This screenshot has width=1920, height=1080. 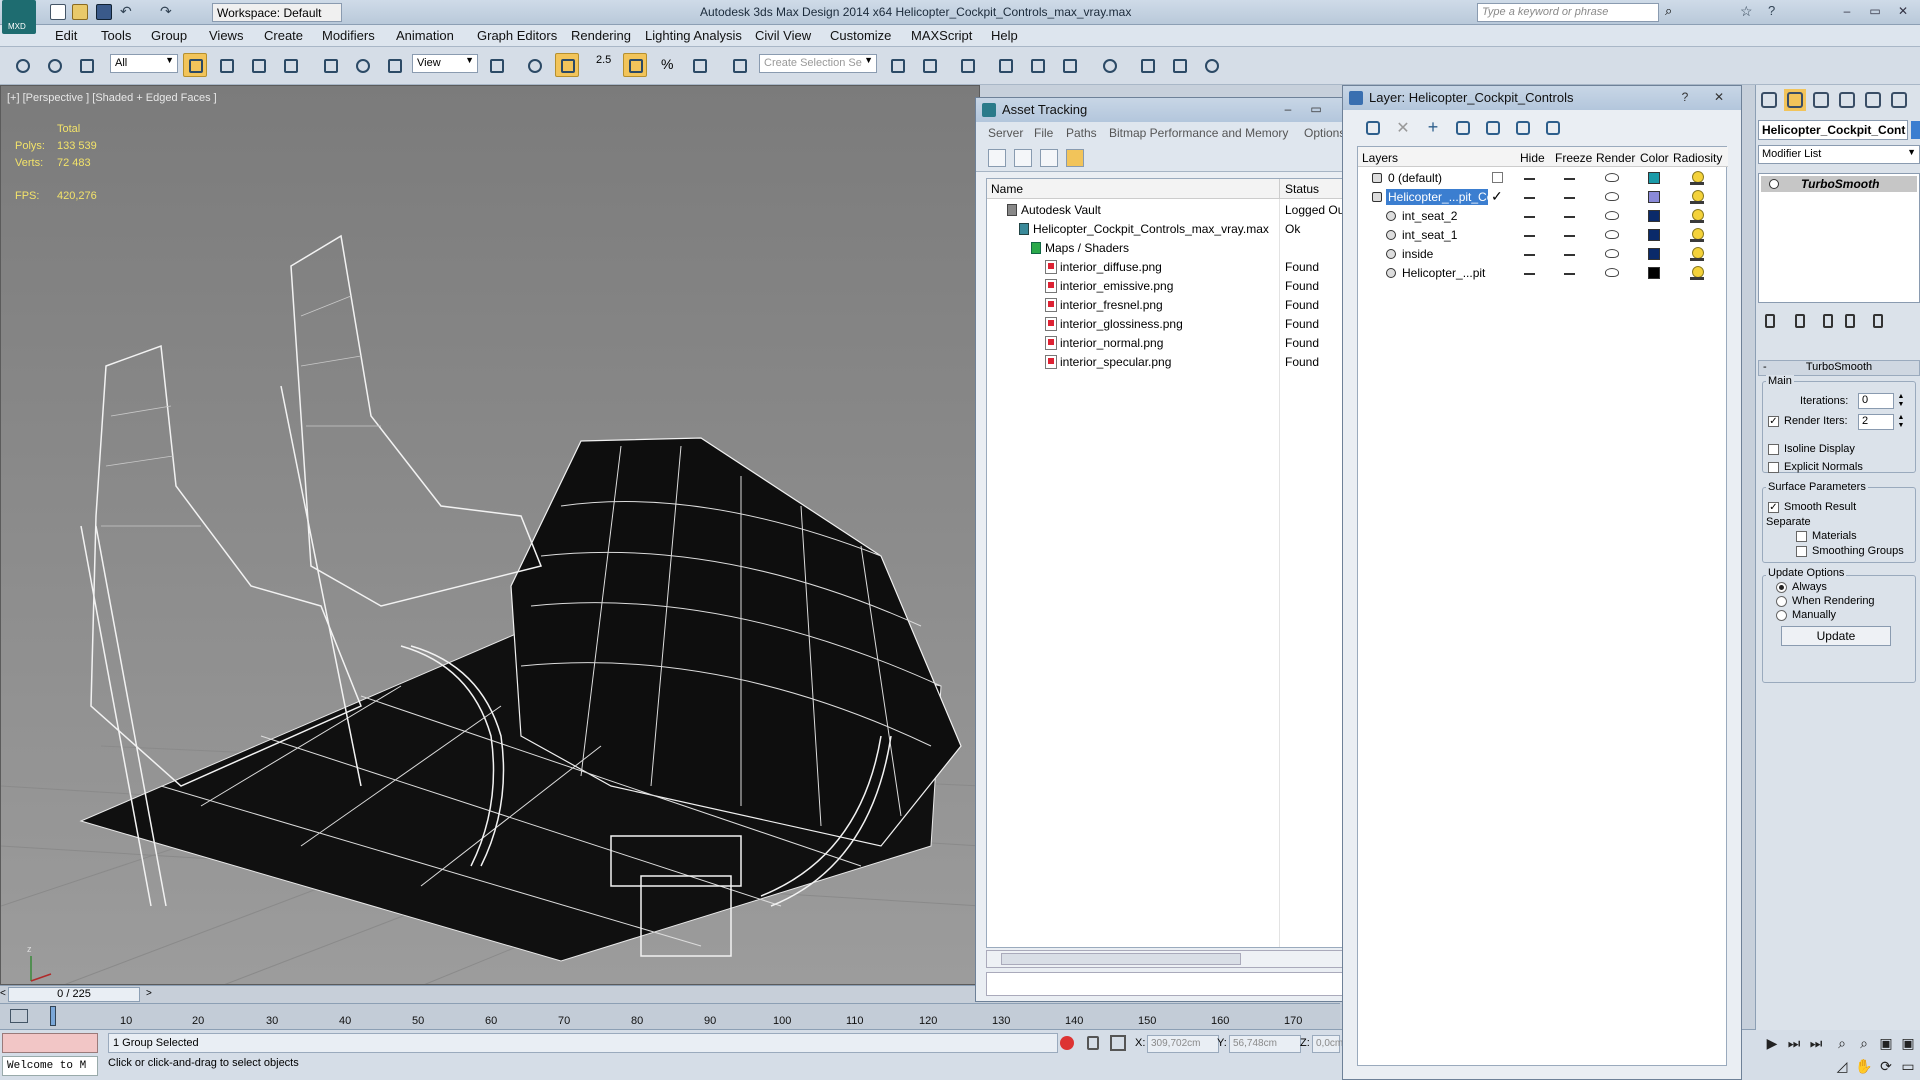 What do you see at coordinates (1864, 1066) in the screenshot?
I see `pan-icon: ✋` at bounding box center [1864, 1066].